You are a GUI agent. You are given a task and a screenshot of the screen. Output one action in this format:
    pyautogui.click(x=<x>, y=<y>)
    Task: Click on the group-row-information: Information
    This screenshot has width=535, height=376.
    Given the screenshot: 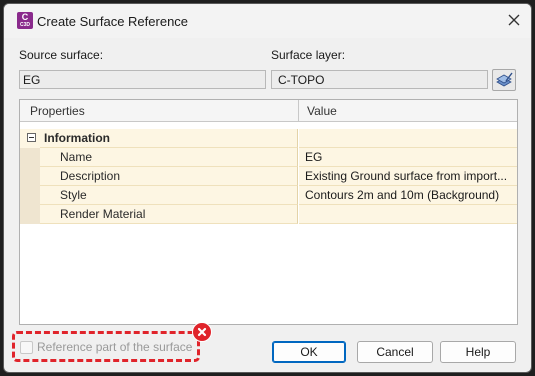 What is the action you would take?
    pyautogui.click(x=268, y=138)
    